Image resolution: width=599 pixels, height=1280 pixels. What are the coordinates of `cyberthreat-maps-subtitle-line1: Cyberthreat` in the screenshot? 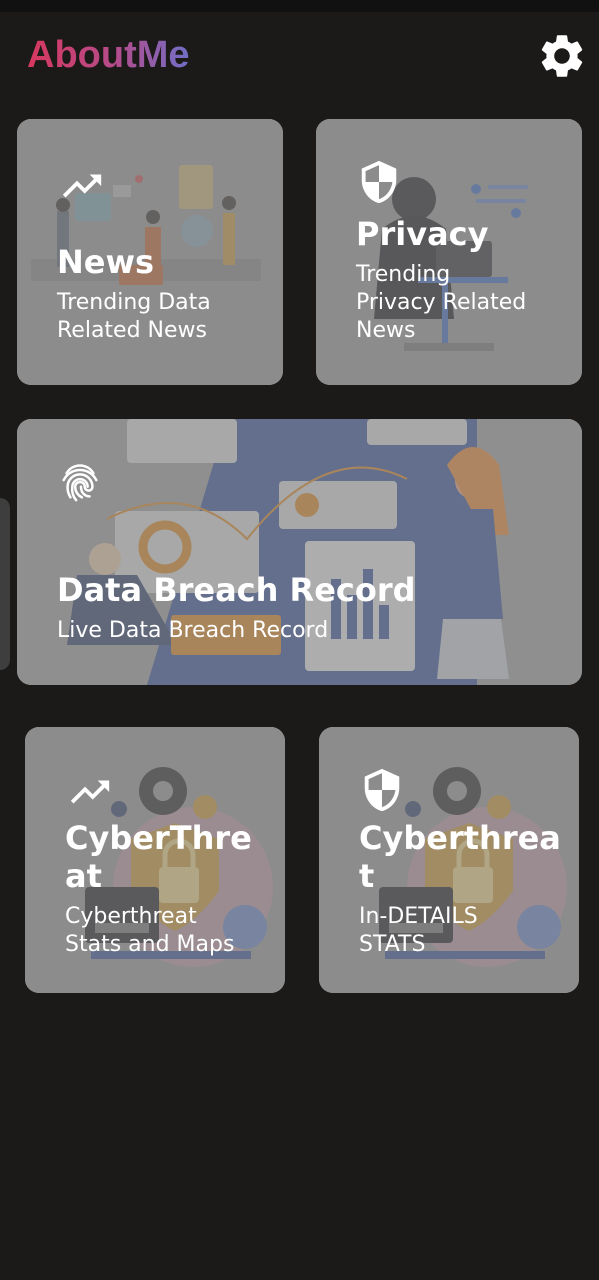 It's located at (131, 916).